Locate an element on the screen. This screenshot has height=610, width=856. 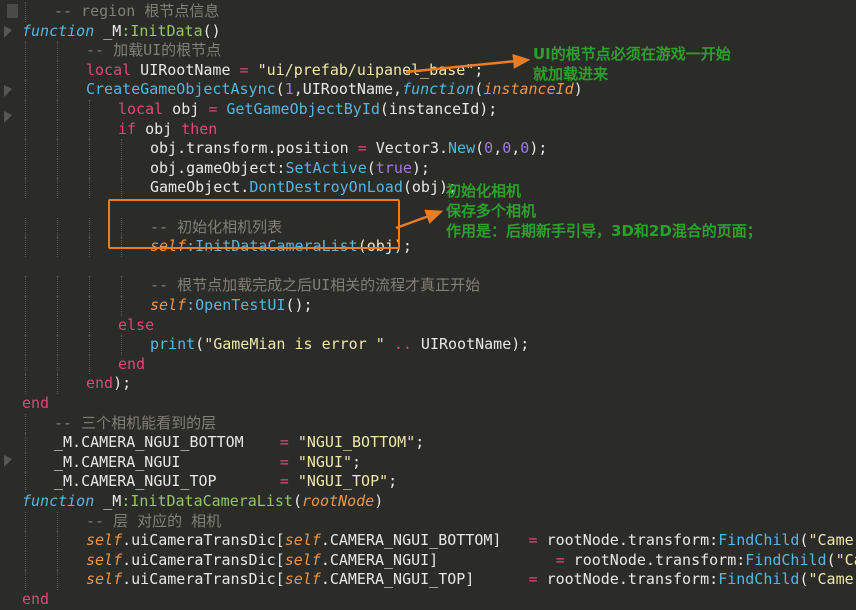
code-token: :InitDataCameraList is located at coordinates (207, 501).